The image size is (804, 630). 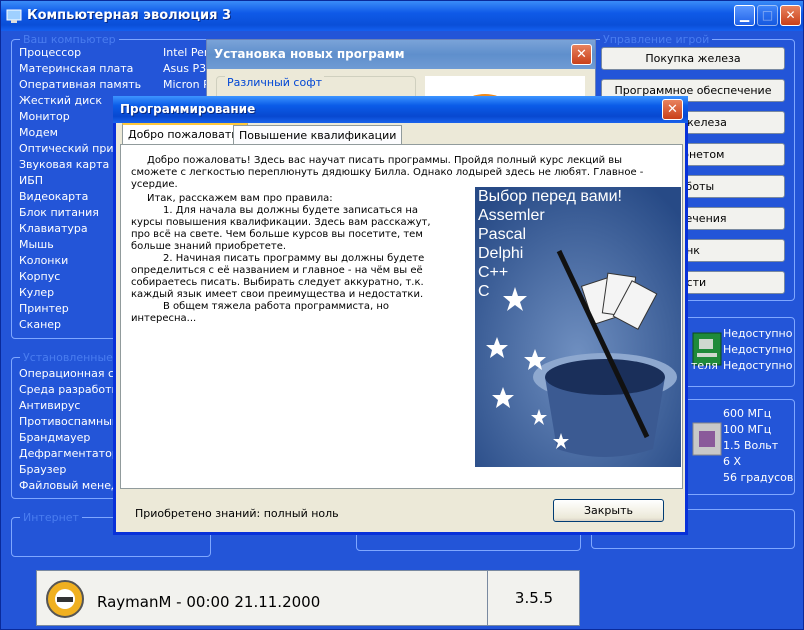 I want to click on maximize-button: □, so click(x=767, y=15).